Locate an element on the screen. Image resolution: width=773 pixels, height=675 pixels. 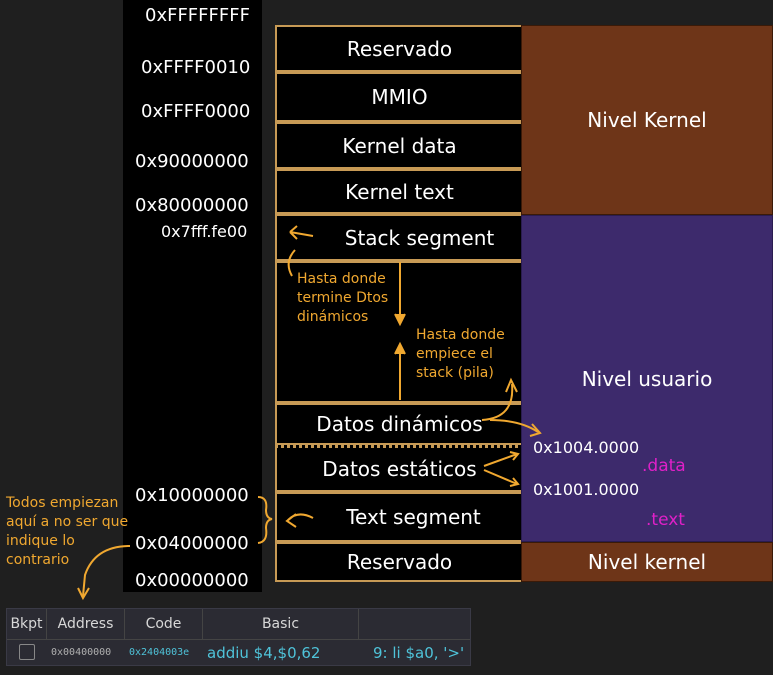
header-code: Code is located at coordinates (164, 624).